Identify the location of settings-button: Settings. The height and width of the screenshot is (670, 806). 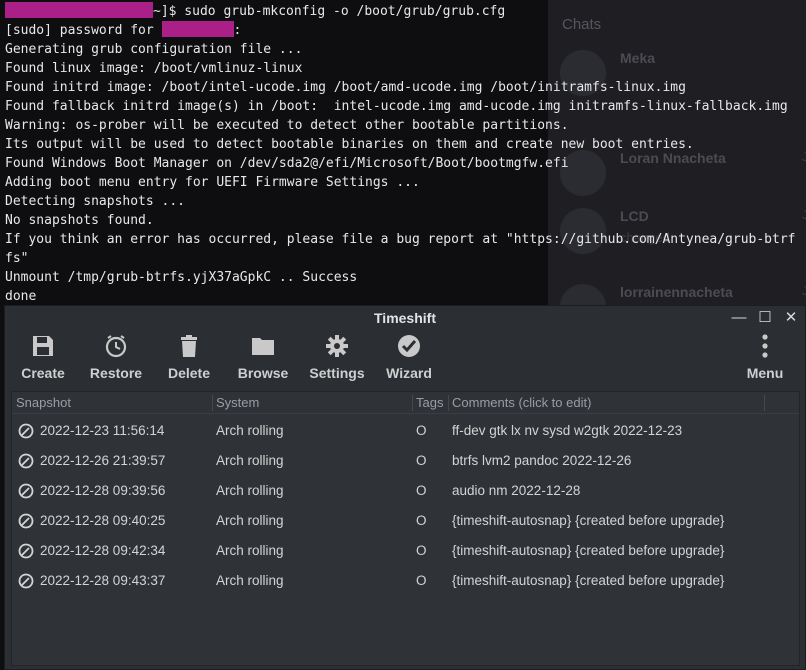
(337, 359).